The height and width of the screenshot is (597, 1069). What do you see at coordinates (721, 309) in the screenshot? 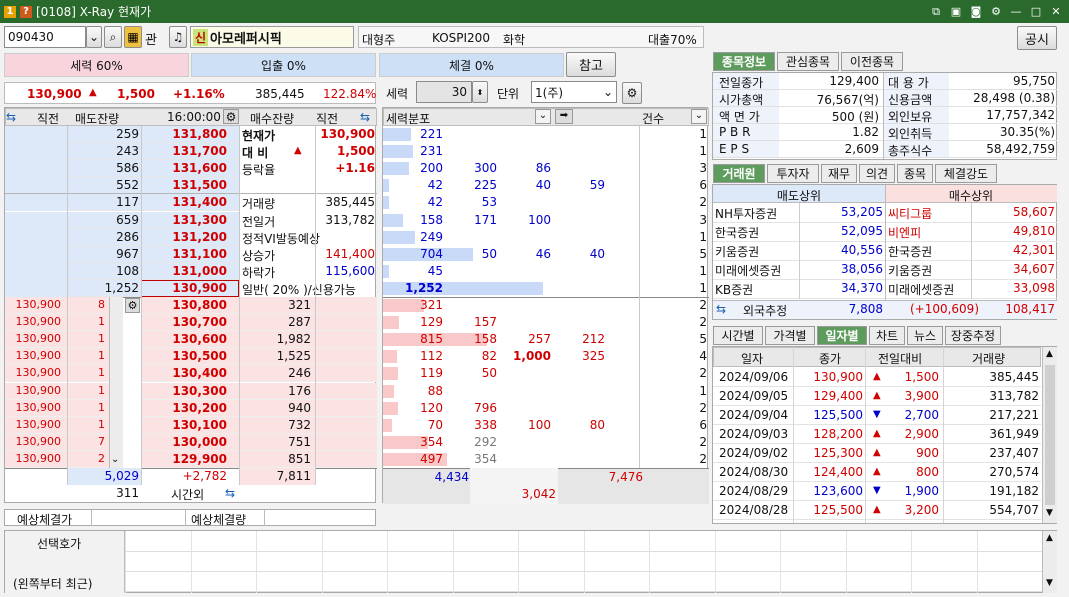
I see `foreign-swap-icon: ⇆` at bounding box center [721, 309].